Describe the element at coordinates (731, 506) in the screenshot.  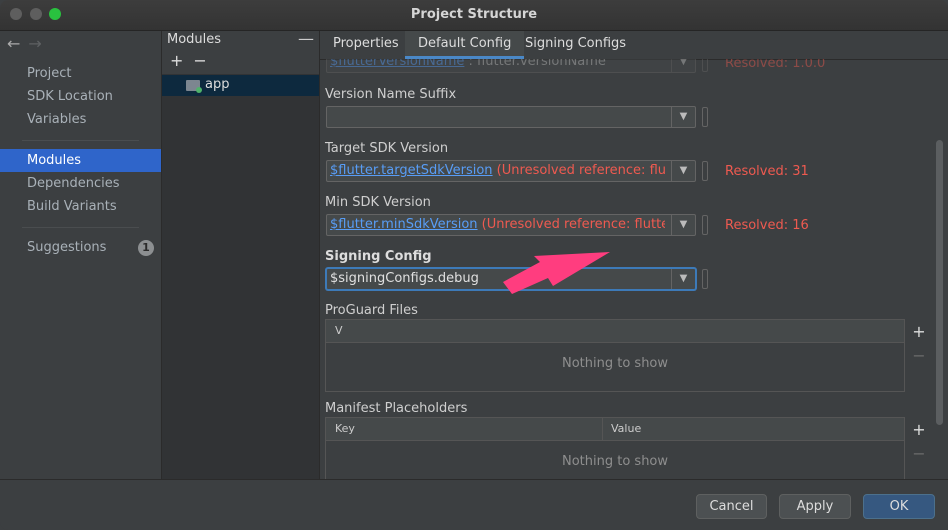
I see `cancel-button: Cancel` at that location.